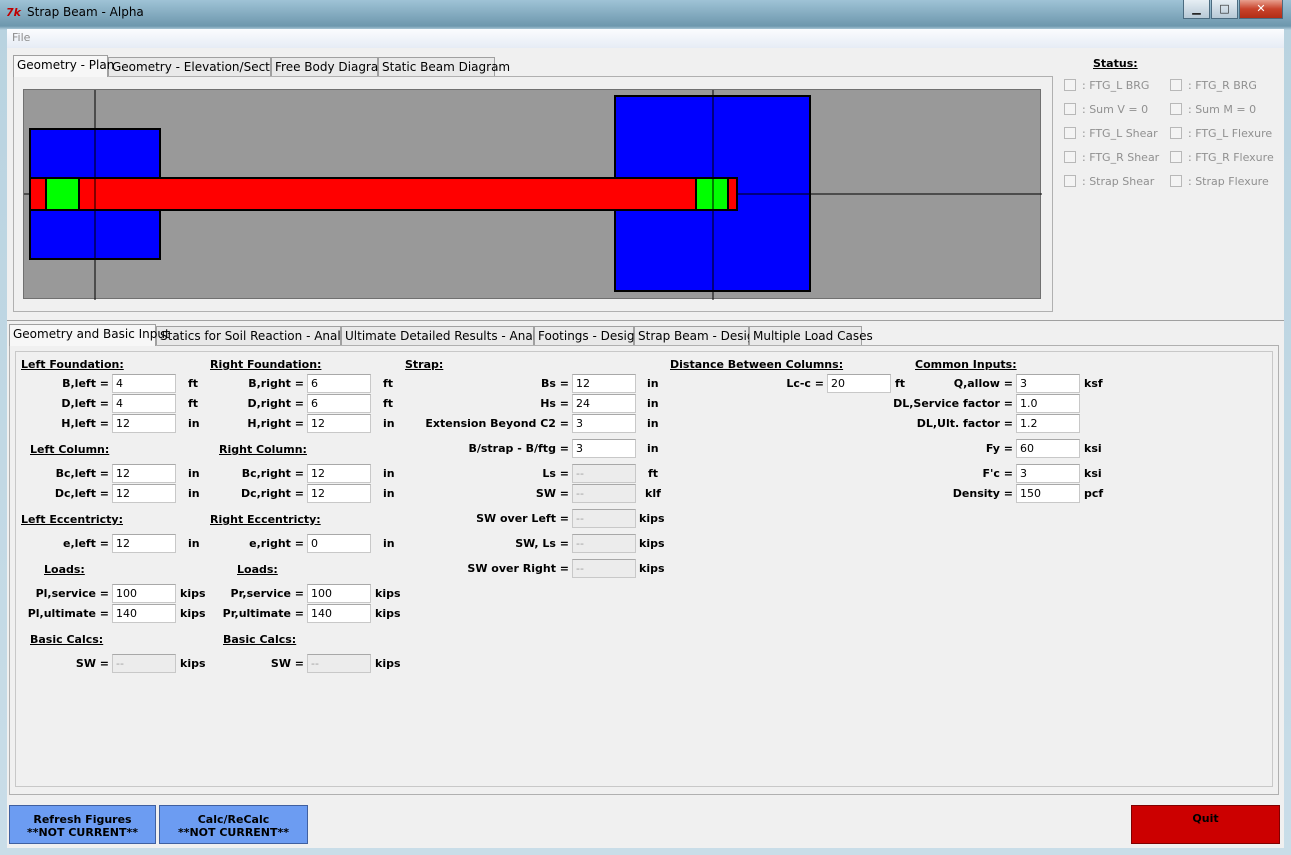 This screenshot has height=855, width=1291. Describe the element at coordinates (144, 613) in the screenshot. I see `pl-ultimate-input` at that location.